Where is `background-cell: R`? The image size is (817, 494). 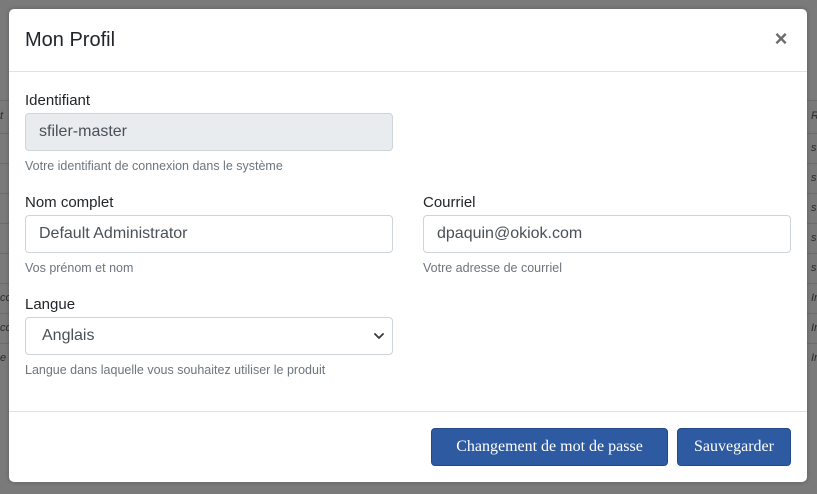 background-cell: R is located at coordinates (814, 116).